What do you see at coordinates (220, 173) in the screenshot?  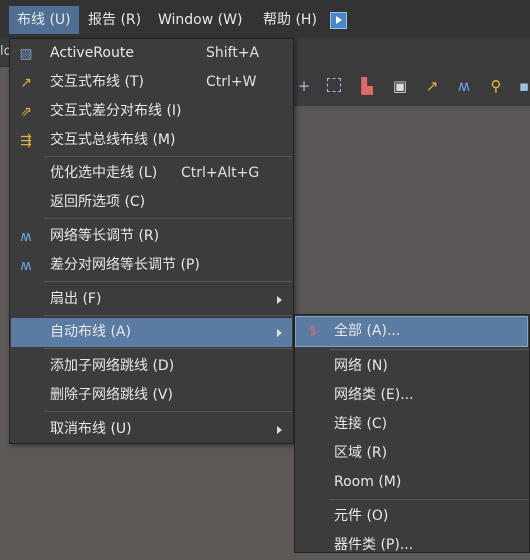 I see `menu-item-shortcut: Ctrl+Alt+G` at bounding box center [220, 173].